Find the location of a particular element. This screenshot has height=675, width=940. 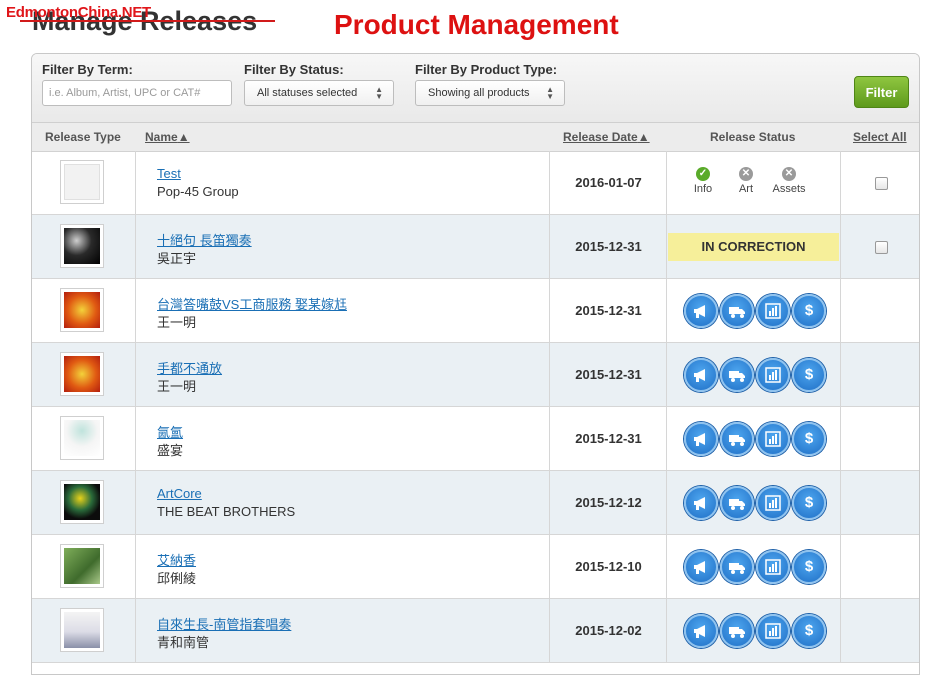

term-filter-label: Filter By Term: is located at coordinates (87, 69).